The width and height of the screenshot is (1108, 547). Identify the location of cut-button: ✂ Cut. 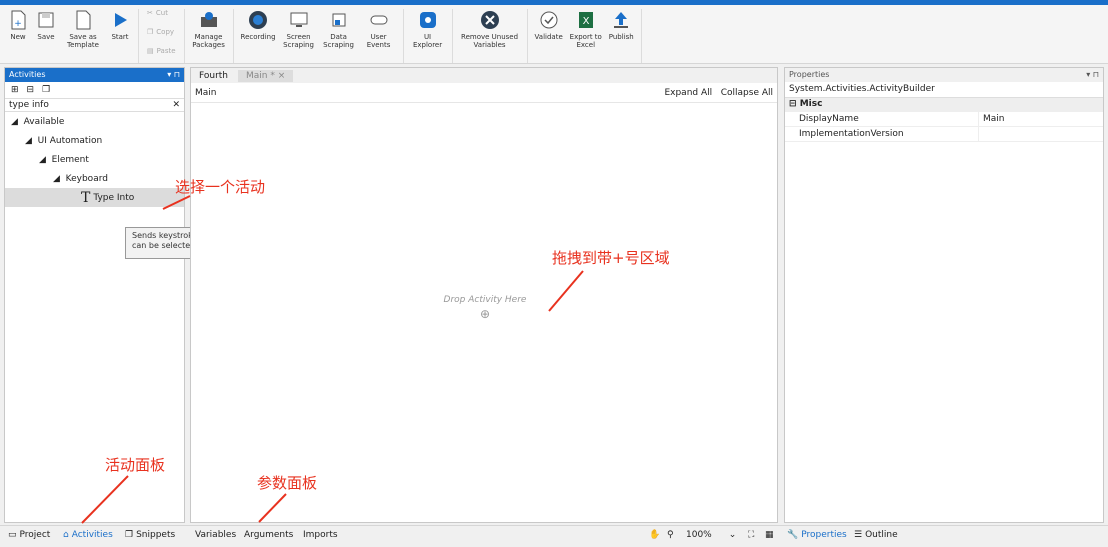
(161, 13).